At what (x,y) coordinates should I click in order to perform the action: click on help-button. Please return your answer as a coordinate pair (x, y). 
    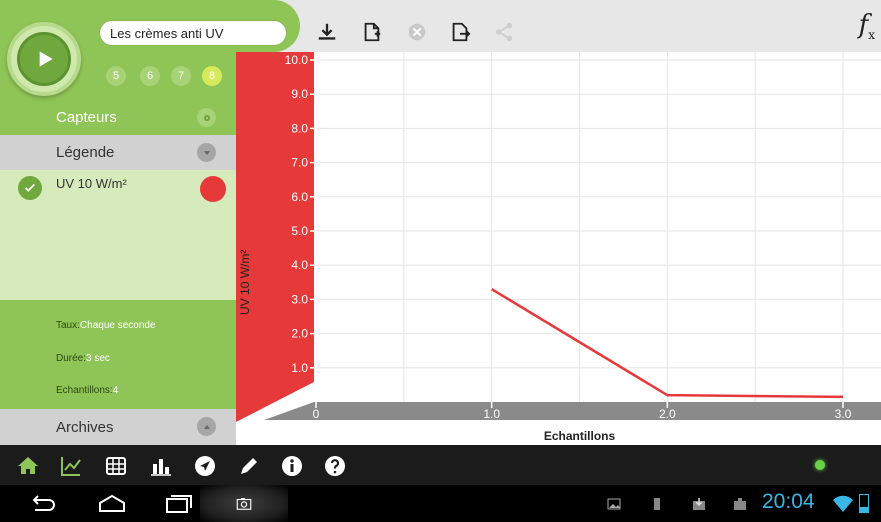
    Looking at the image, I should click on (335, 466).